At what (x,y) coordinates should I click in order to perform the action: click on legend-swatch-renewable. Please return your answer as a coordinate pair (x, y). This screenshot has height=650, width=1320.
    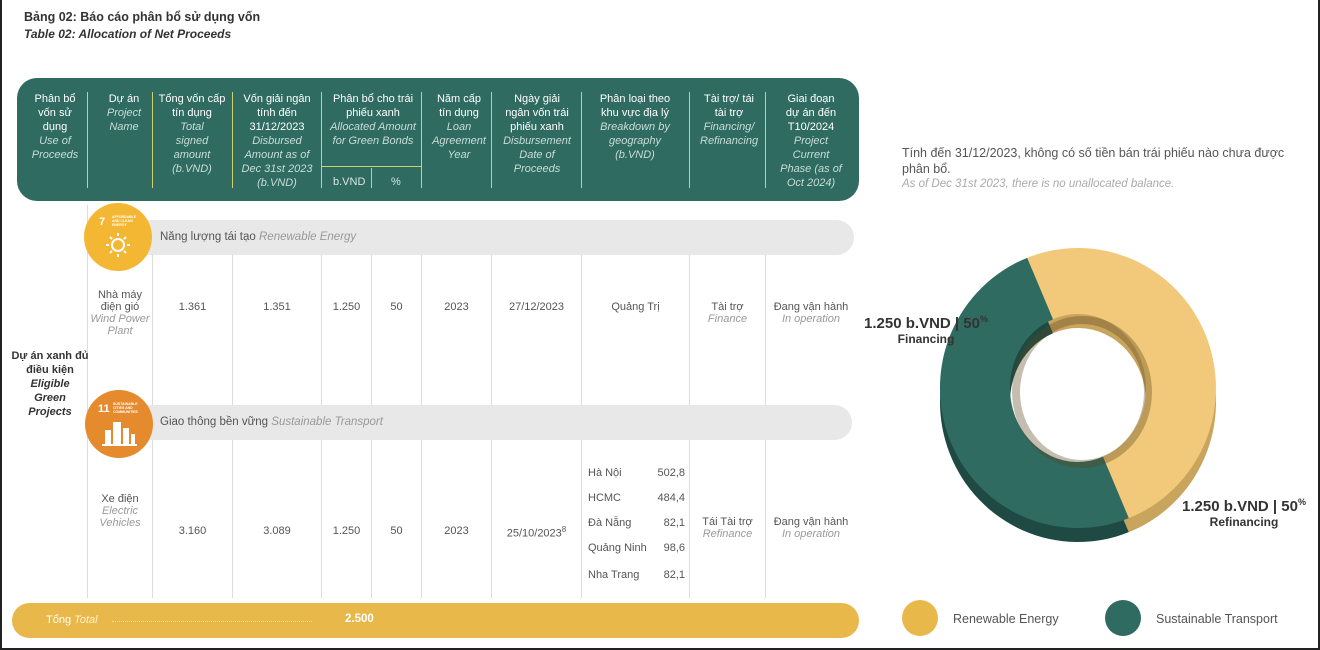
    Looking at the image, I should click on (920, 618).